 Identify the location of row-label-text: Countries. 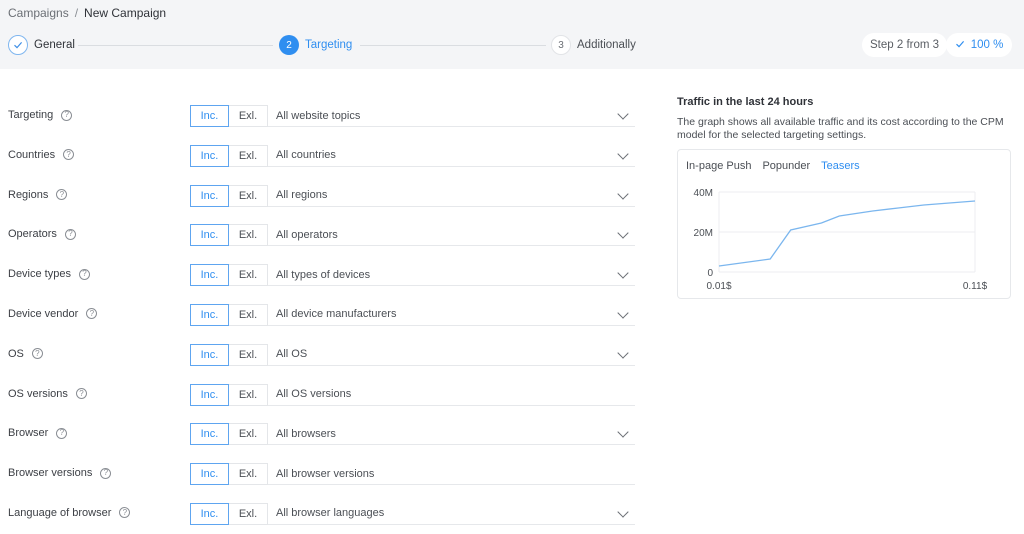
(32, 154).